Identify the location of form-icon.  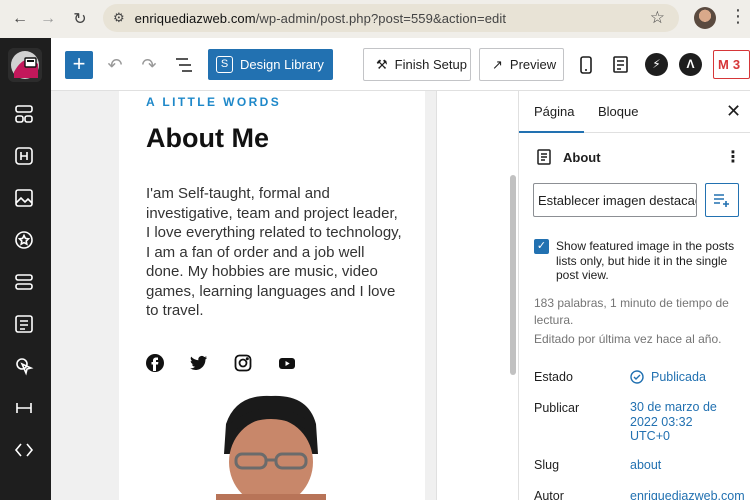
(24, 324).